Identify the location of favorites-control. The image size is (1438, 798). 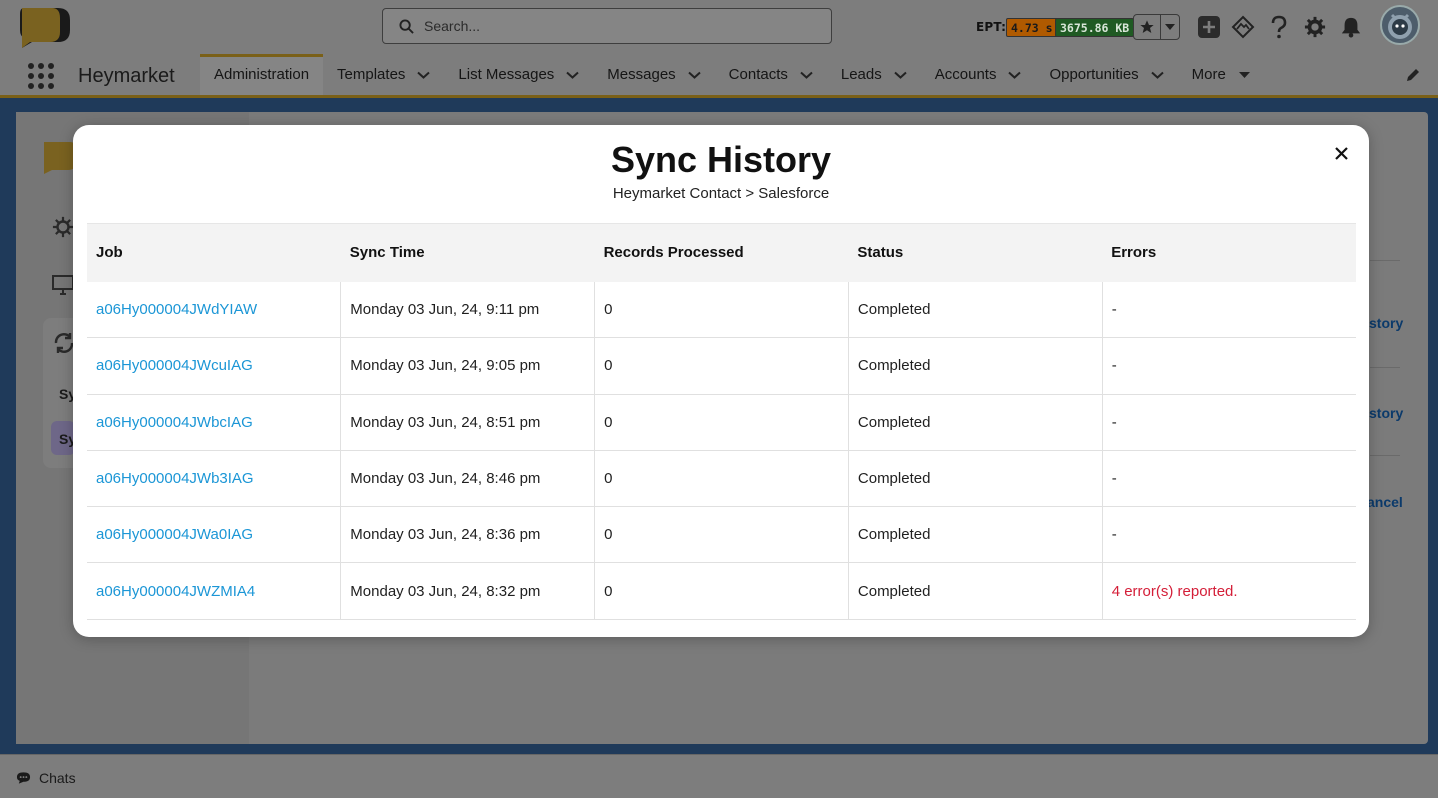
(1156, 27).